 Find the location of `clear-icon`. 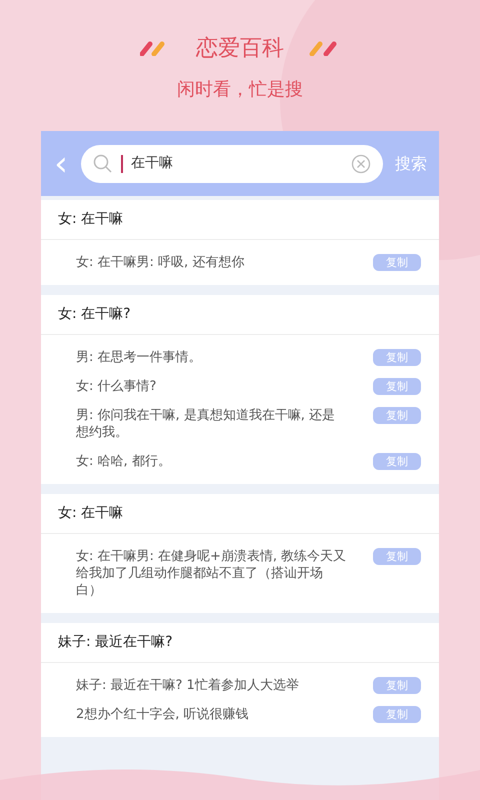

clear-icon is located at coordinates (361, 164).